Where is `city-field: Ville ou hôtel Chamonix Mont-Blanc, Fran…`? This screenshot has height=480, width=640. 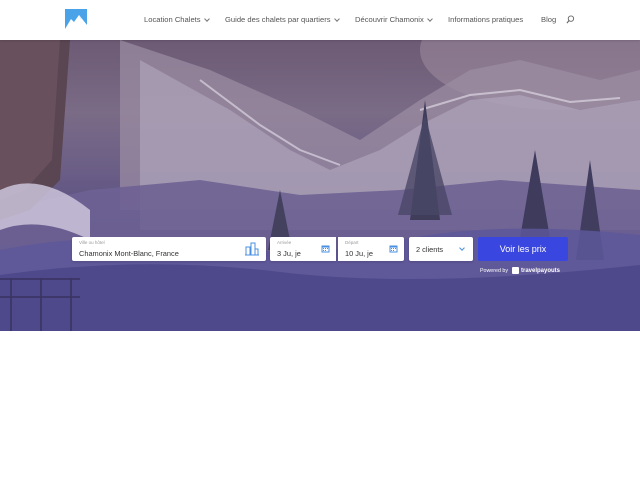 city-field: Ville ou hôtel Chamonix Mont-Blanc, Fran… is located at coordinates (169, 249).